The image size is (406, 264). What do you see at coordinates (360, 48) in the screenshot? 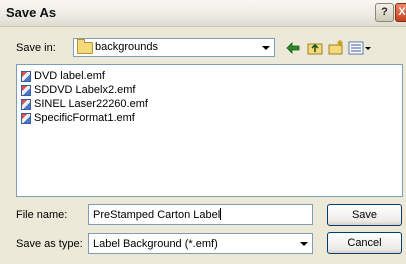
I see `views-menu-icon` at bounding box center [360, 48].